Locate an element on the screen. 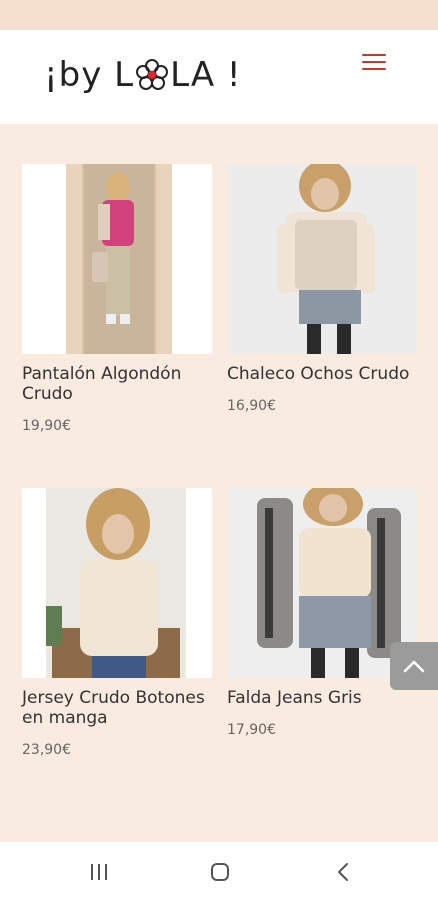  product-price: 19,90€ is located at coordinates (46, 426).